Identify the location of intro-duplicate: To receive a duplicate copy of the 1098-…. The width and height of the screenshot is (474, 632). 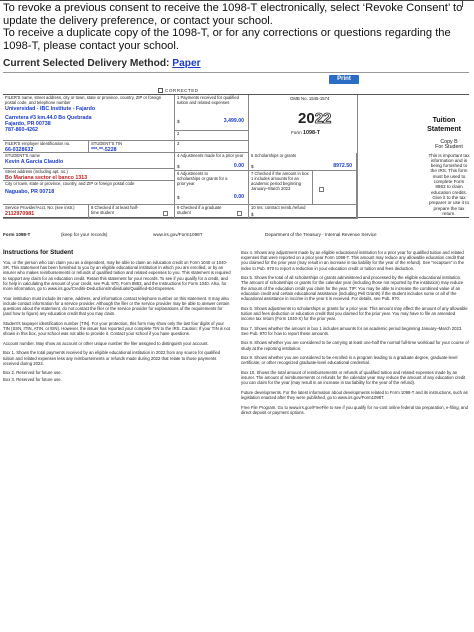
(227, 39).